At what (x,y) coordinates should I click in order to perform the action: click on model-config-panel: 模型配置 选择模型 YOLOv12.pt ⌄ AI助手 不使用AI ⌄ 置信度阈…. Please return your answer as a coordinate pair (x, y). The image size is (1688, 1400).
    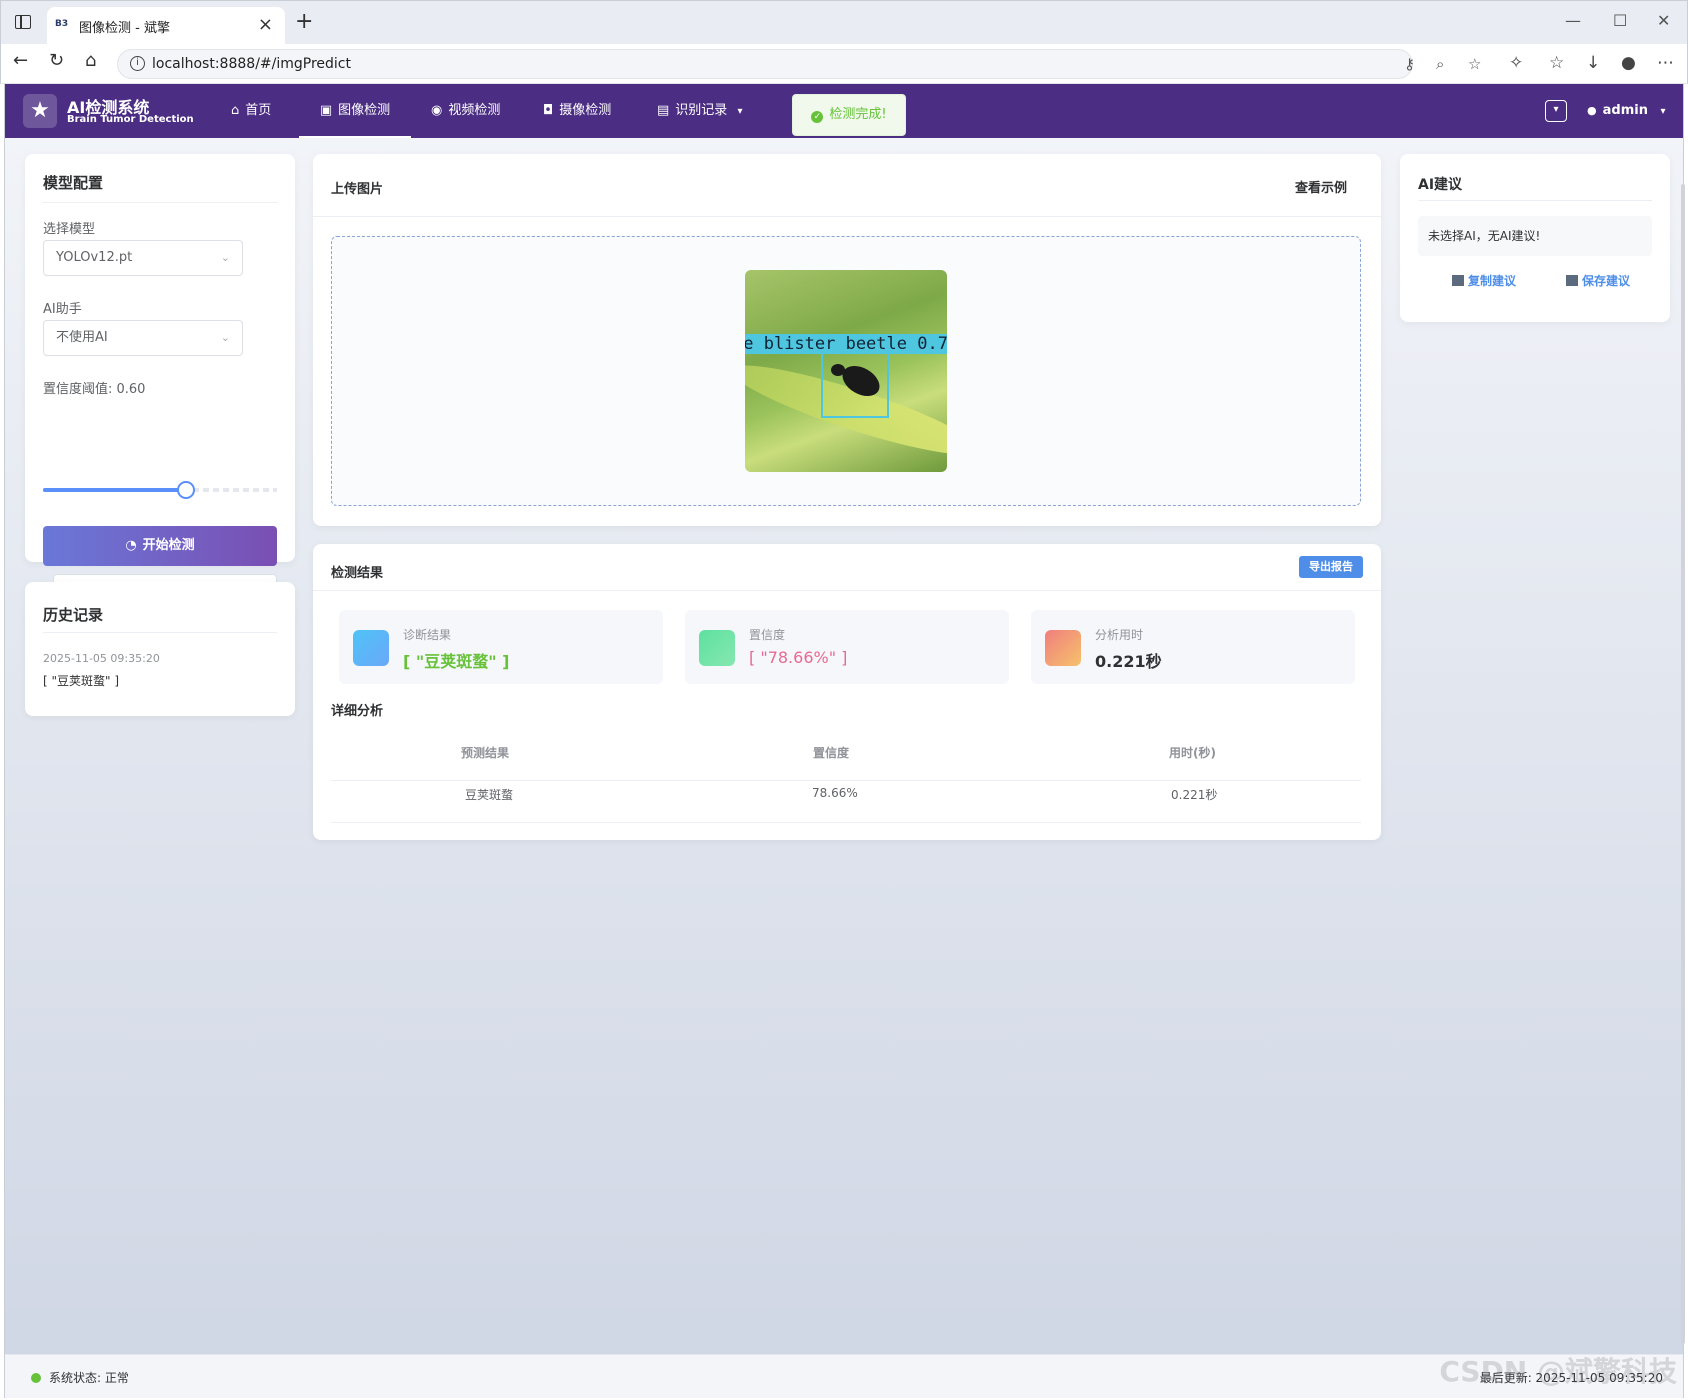
    Looking at the image, I should click on (160, 384).